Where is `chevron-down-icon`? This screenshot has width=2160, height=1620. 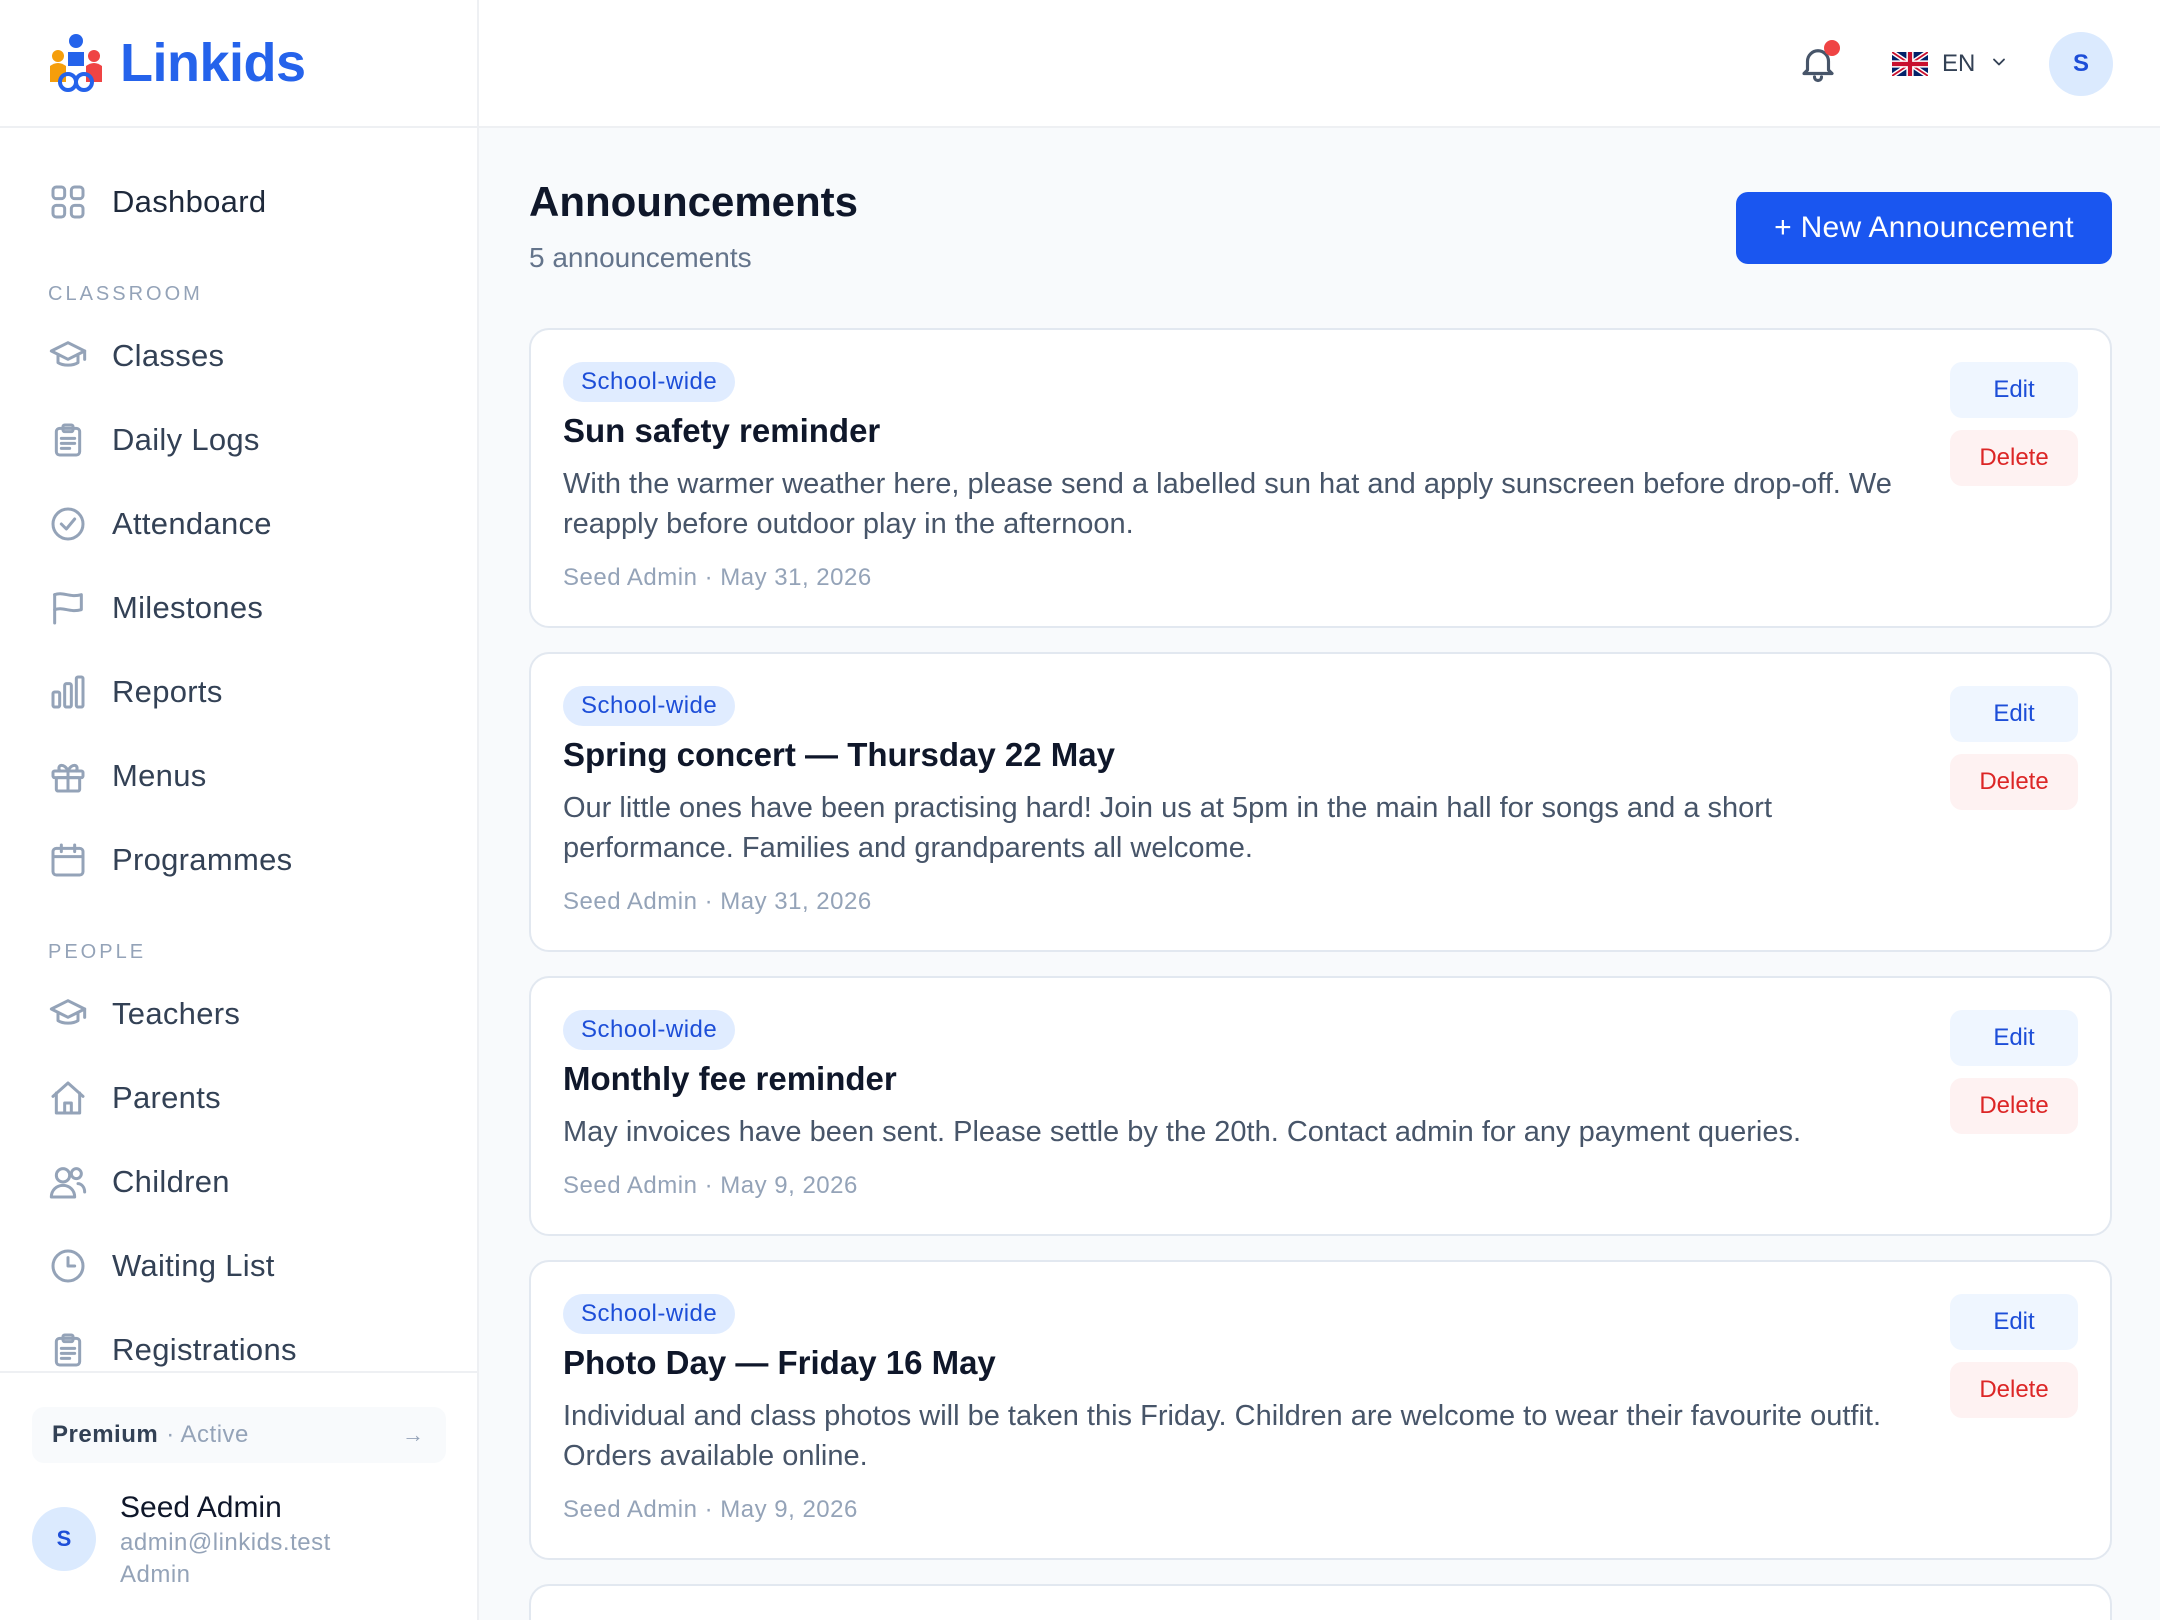 chevron-down-icon is located at coordinates (1999, 64).